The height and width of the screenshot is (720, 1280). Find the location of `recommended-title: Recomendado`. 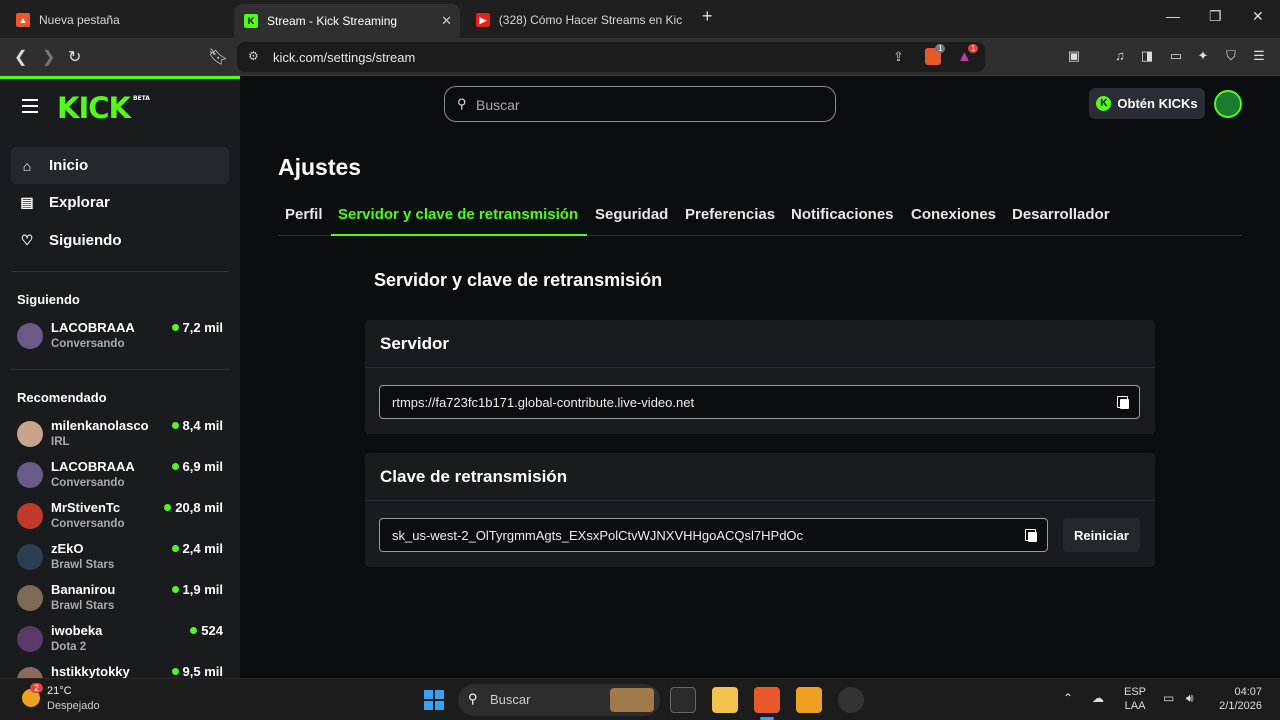

recommended-title: Recomendado is located at coordinates (62, 397).